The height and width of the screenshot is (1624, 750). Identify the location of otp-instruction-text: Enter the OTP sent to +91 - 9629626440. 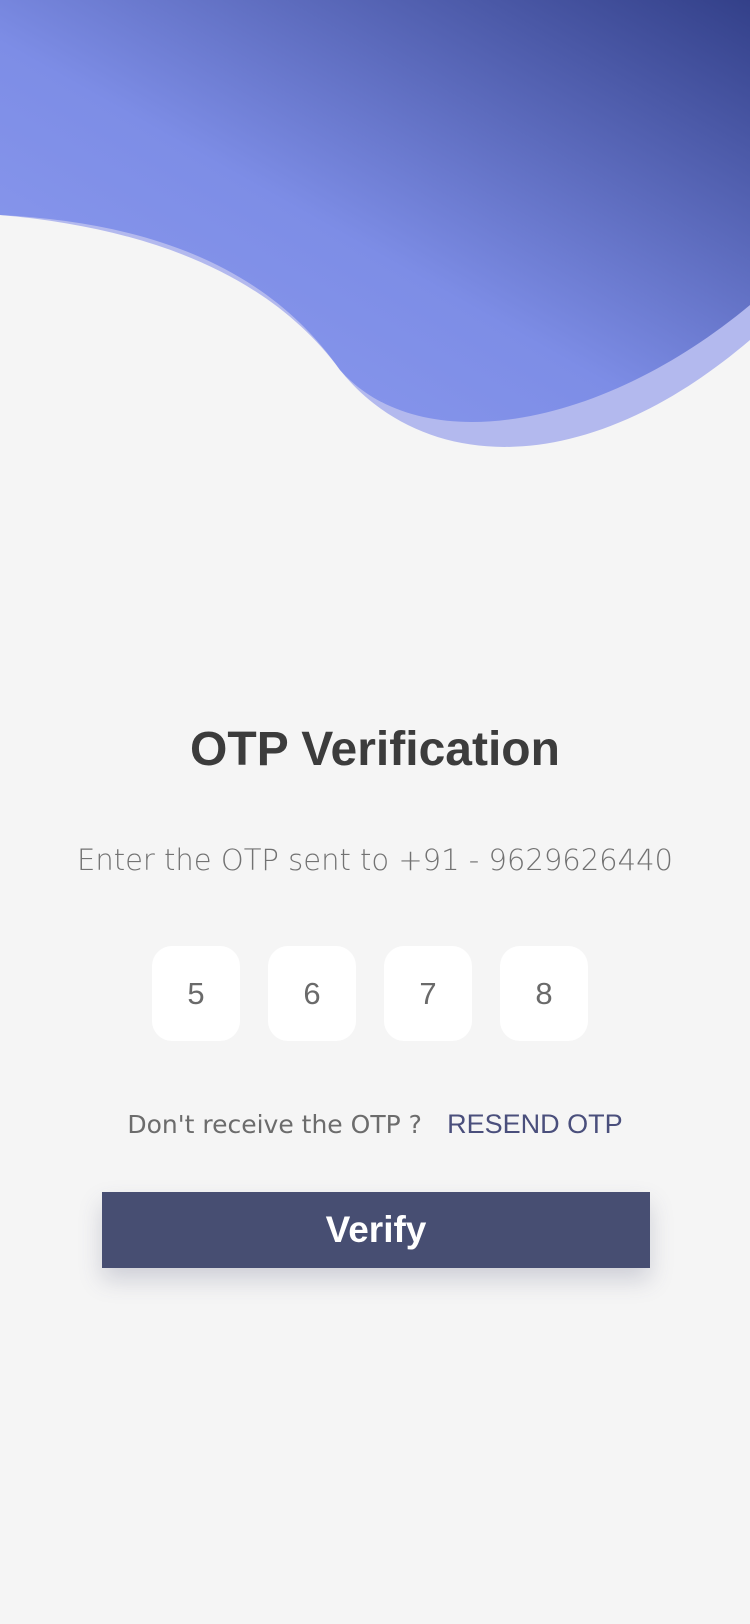
(375, 860).